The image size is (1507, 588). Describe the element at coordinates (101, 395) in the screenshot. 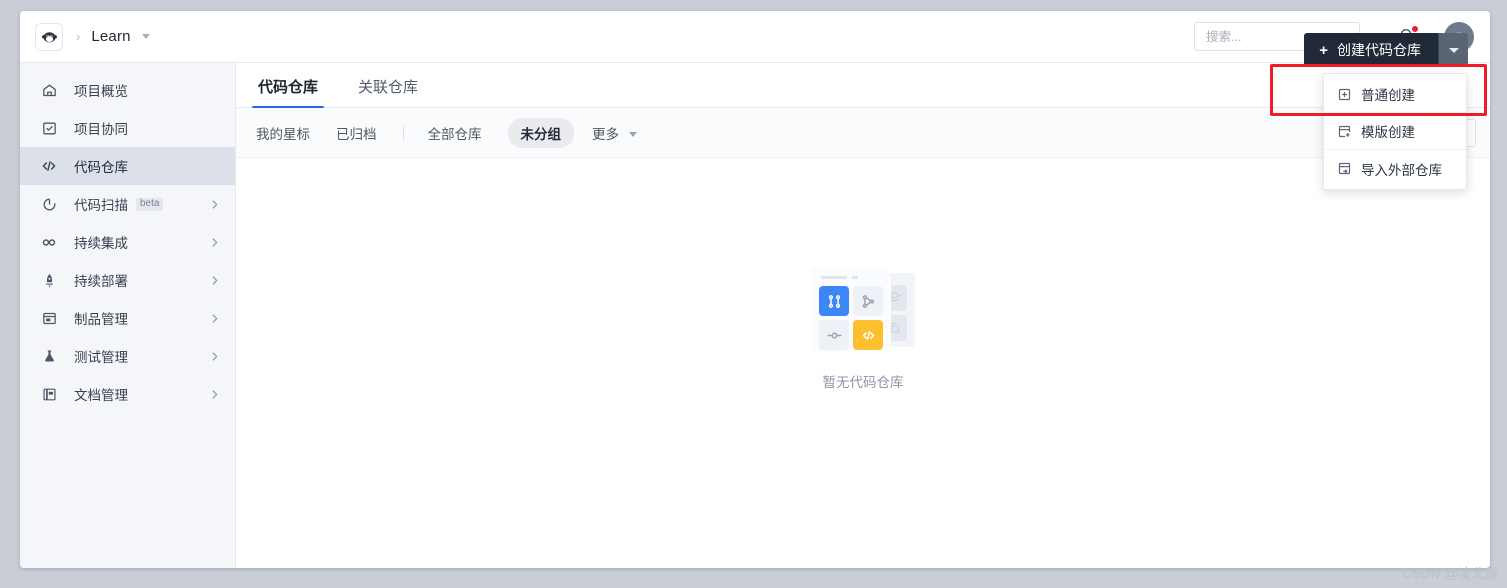

I see `sidebar-label: 文档管理` at that location.